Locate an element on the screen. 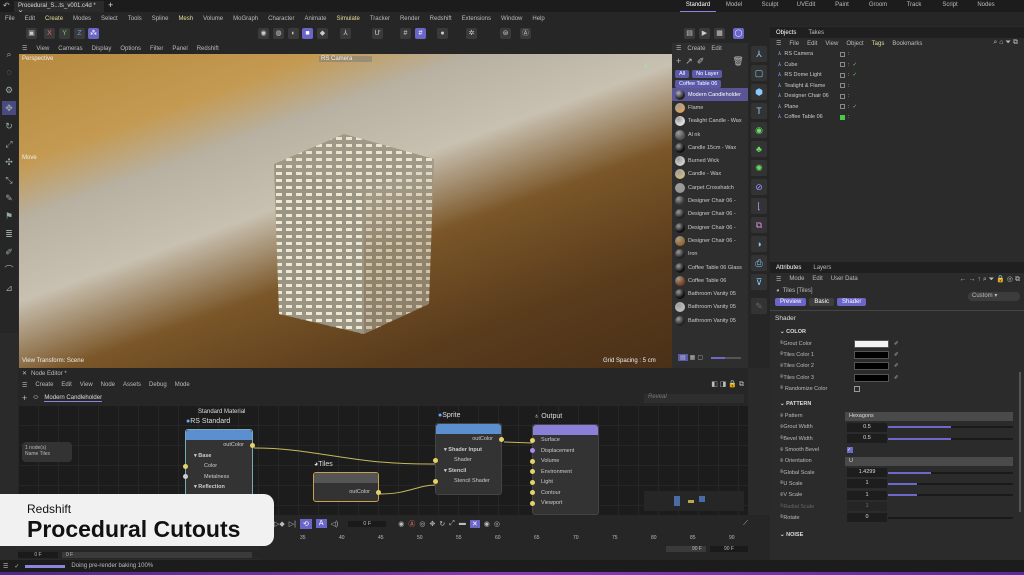  object-row: ⅄ Designer Chair 06: is located at coordinates (897, 96).